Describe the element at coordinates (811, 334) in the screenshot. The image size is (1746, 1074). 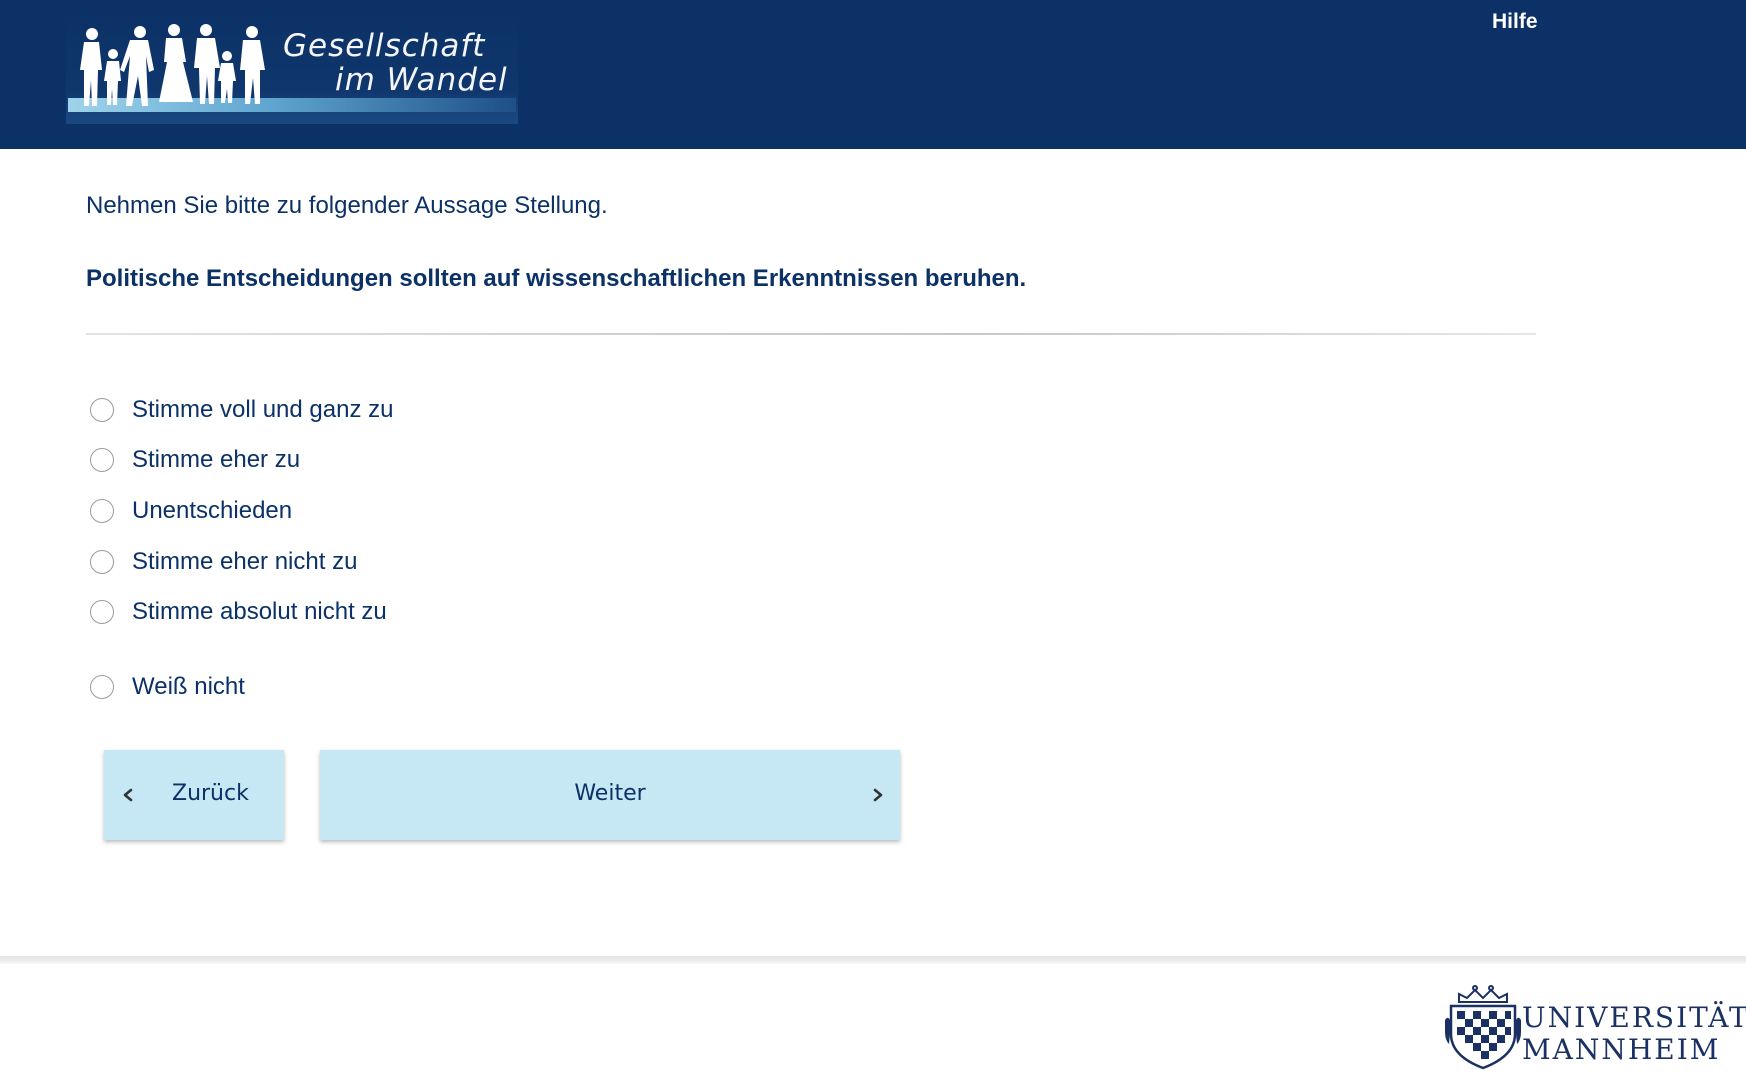
I see `divider` at that location.